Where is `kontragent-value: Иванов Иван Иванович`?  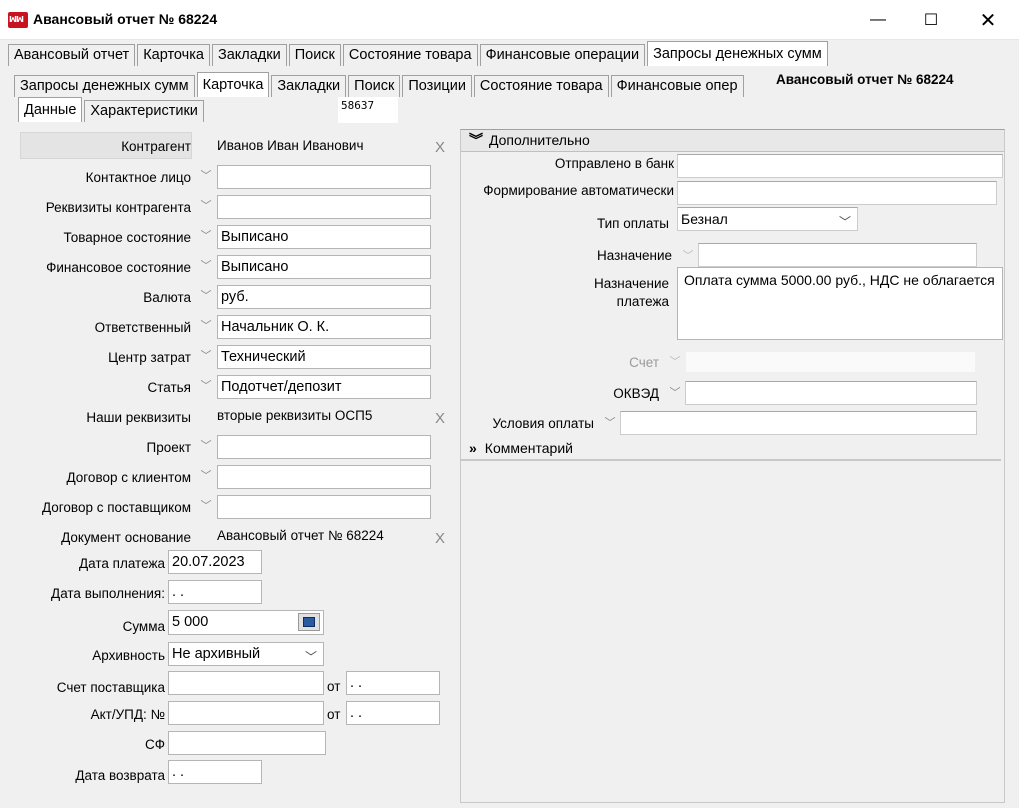 kontragent-value: Иванов Иван Иванович is located at coordinates (290, 145).